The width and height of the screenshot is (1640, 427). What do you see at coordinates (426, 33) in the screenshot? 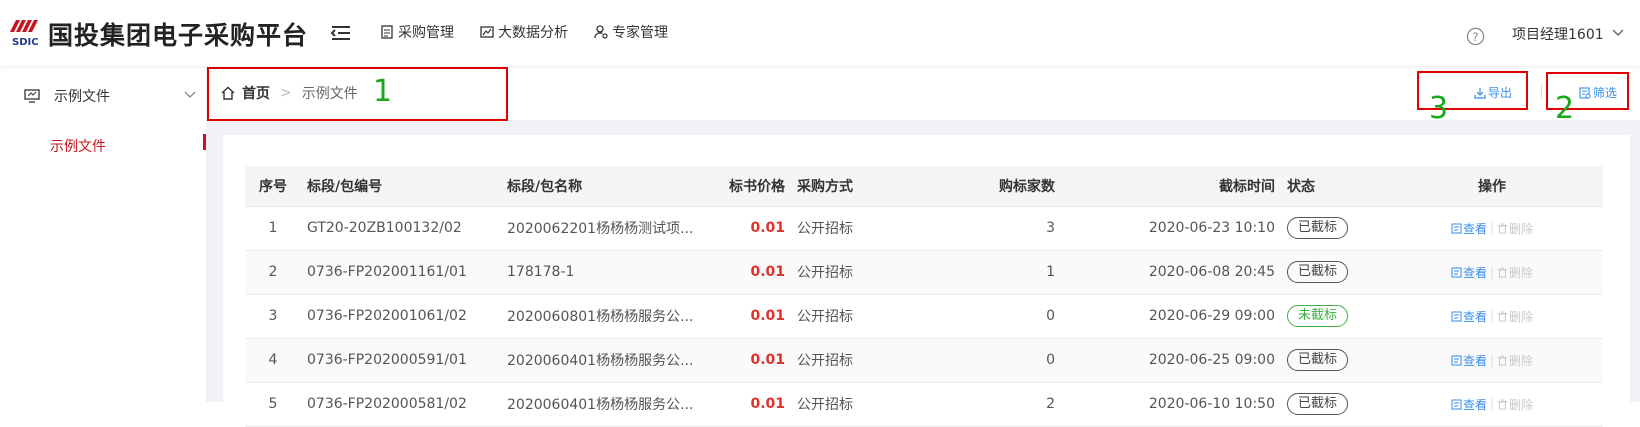
I see `nav-procurement-label: 采购管理` at bounding box center [426, 33].